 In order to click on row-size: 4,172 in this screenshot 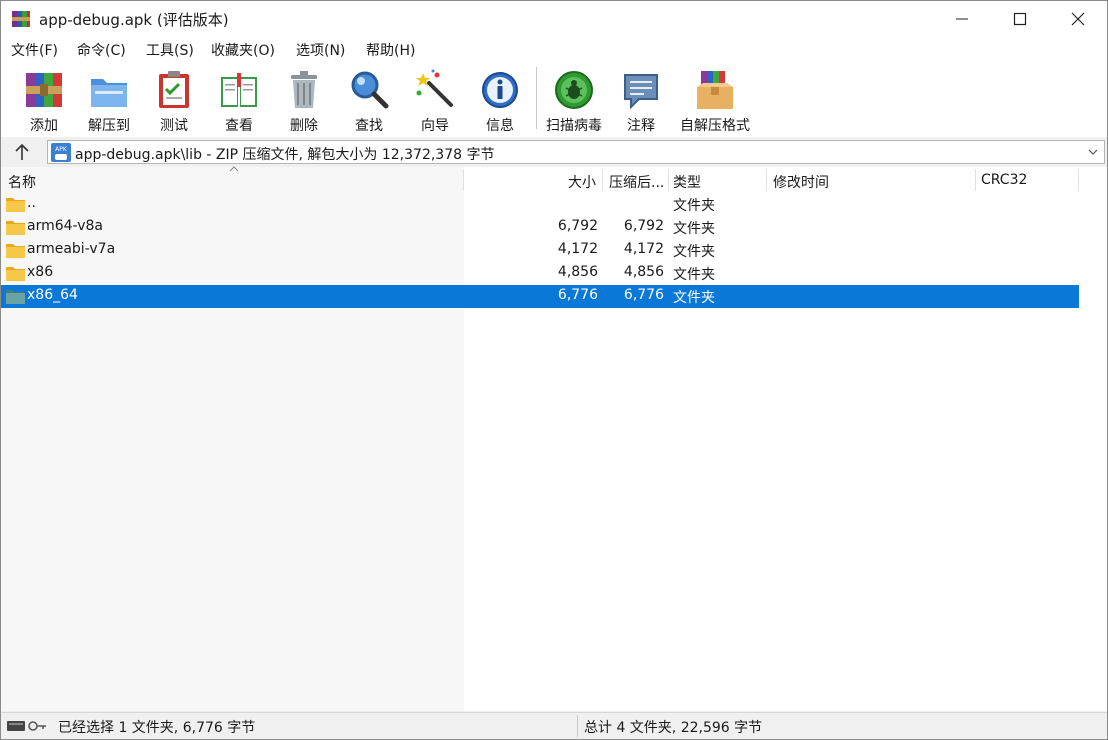, I will do `click(577, 249)`.